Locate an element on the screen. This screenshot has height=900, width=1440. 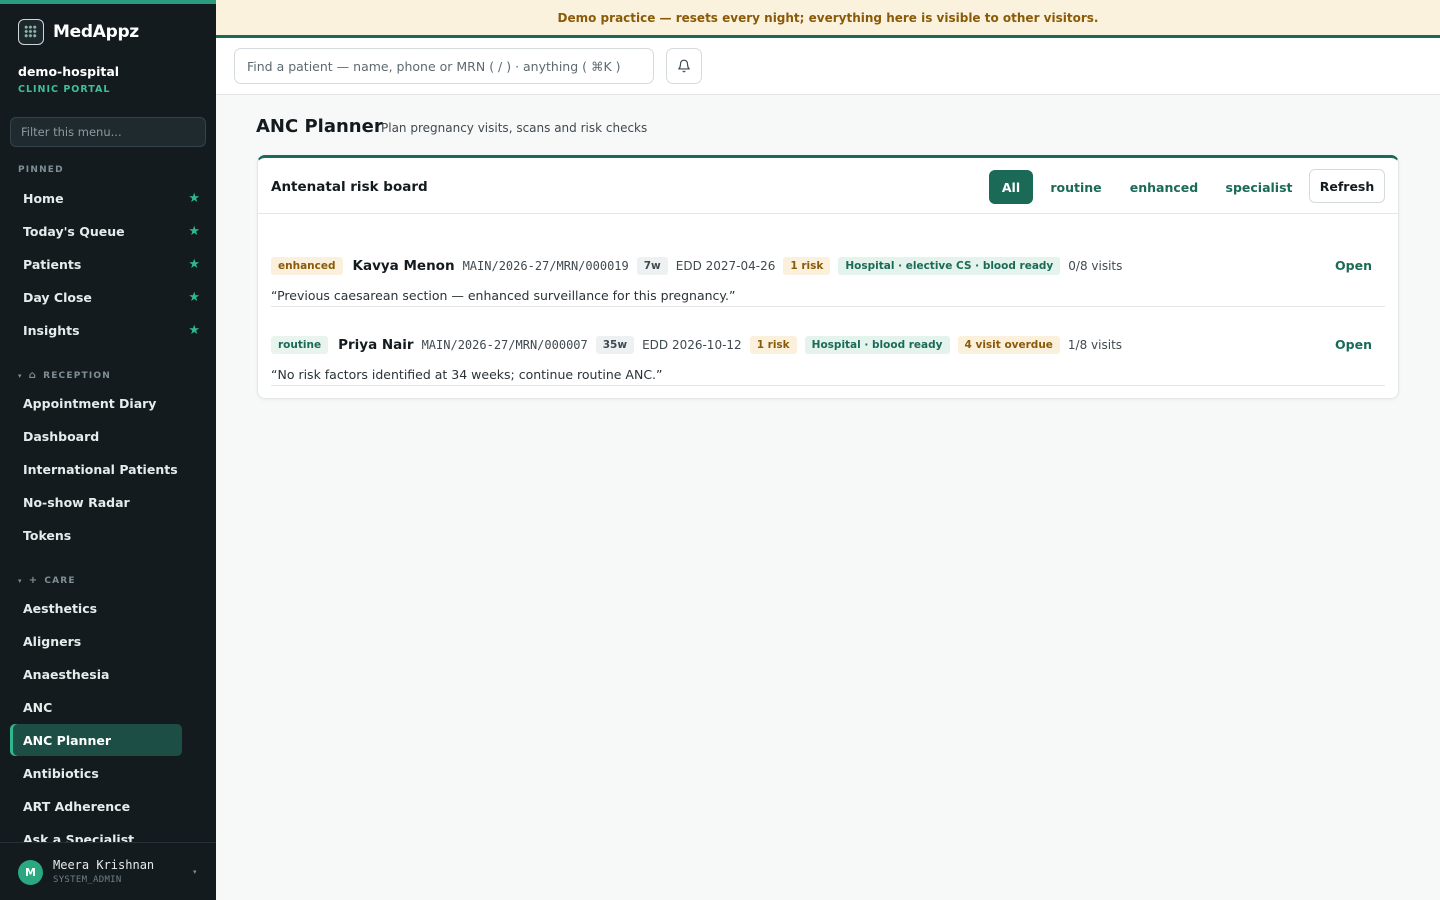
sidebar-item-ask-a-specialist: Ask a Specialist is located at coordinates (96, 833).